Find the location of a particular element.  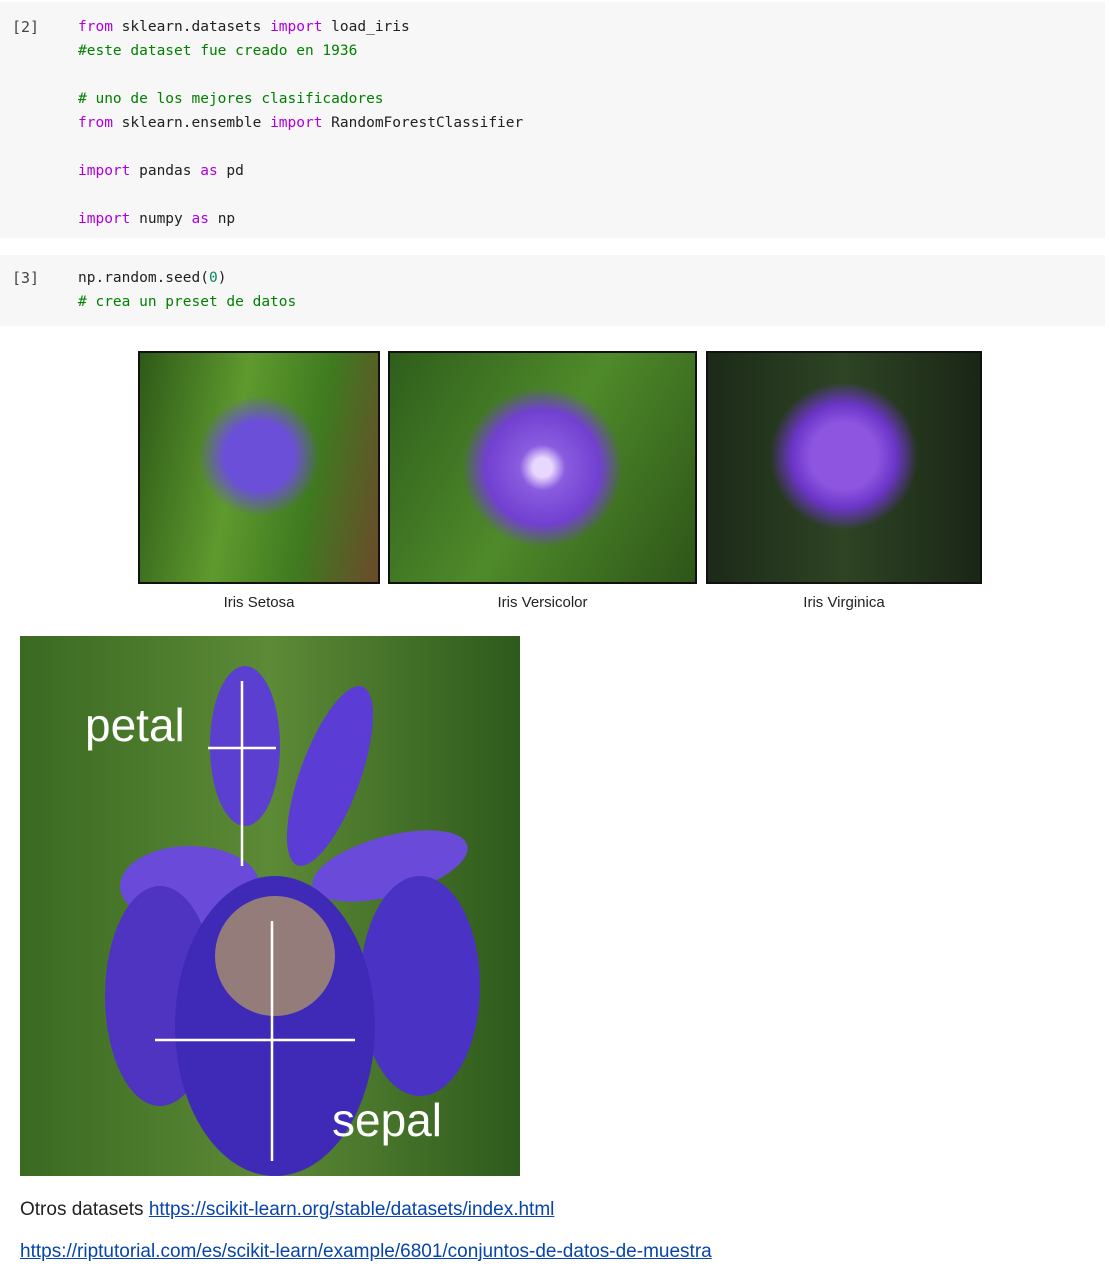

petal-label: petal is located at coordinates (135, 725).